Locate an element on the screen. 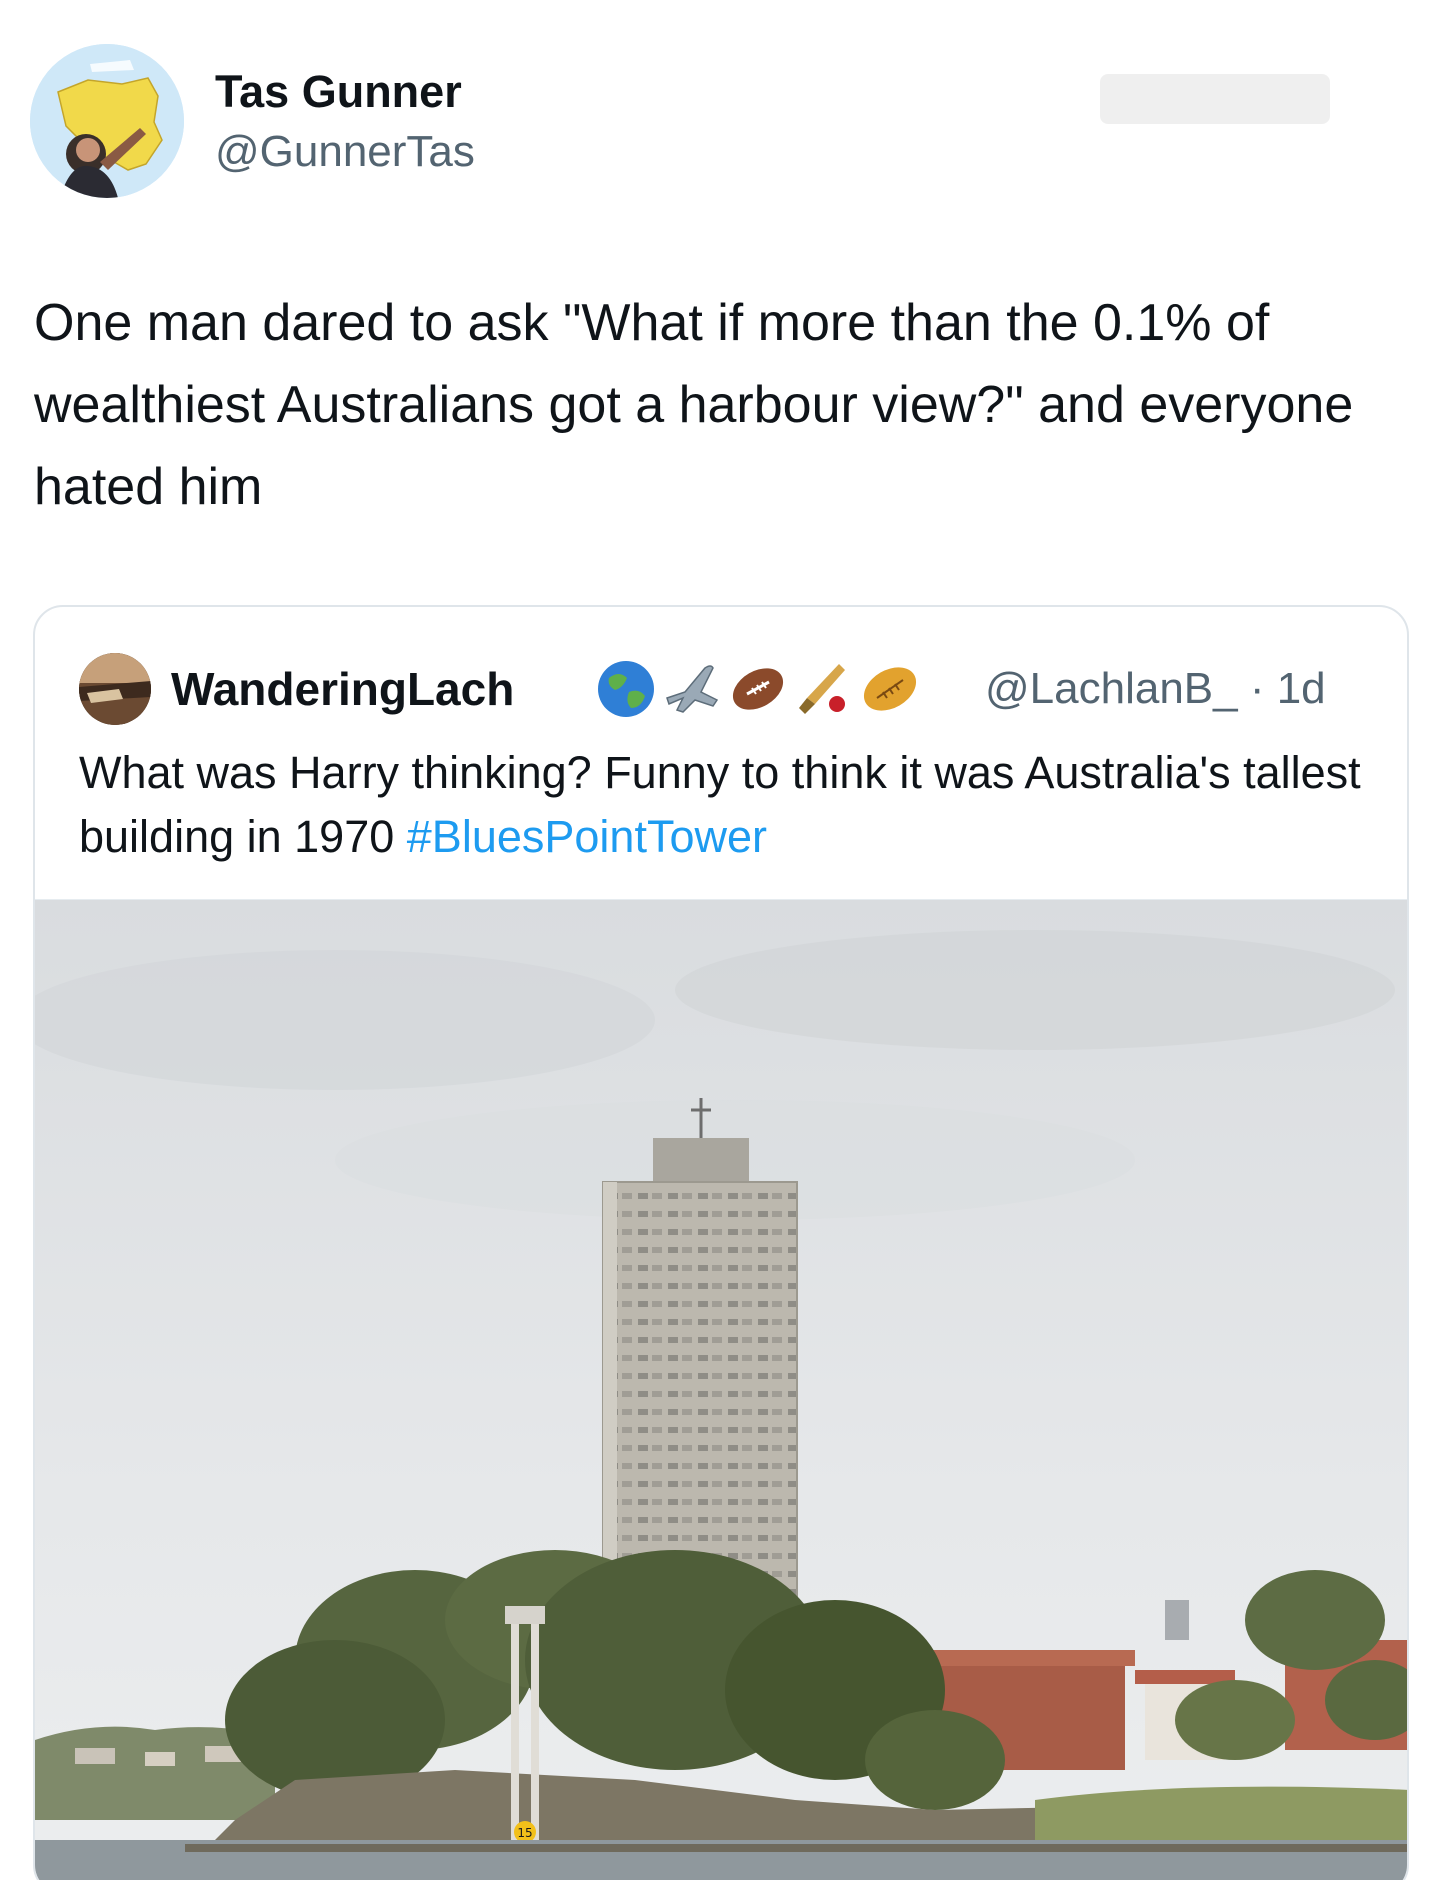 The height and width of the screenshot is (1880, 1440). globe-icon is located at coordinates (626, 689).